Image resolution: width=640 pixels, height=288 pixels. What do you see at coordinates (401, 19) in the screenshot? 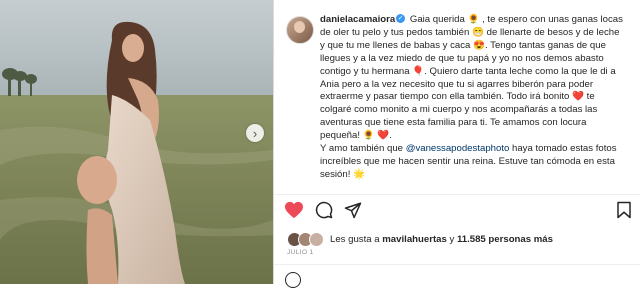
I see `verified-badge-icon: ✓` at bounding box center [401, 19].